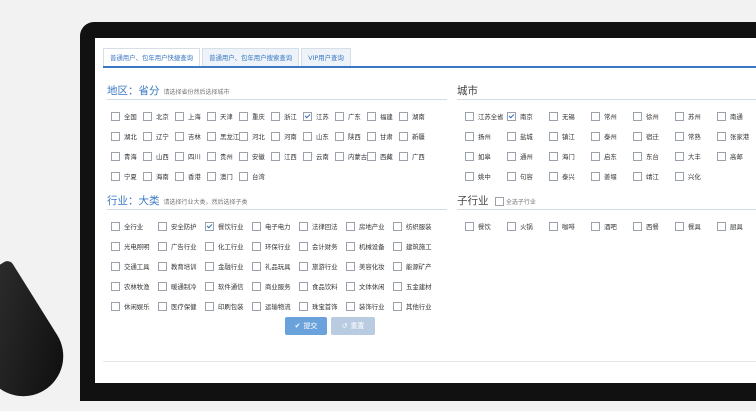  I want to click on region-checkbox-item: 全国, so click(124, 116).